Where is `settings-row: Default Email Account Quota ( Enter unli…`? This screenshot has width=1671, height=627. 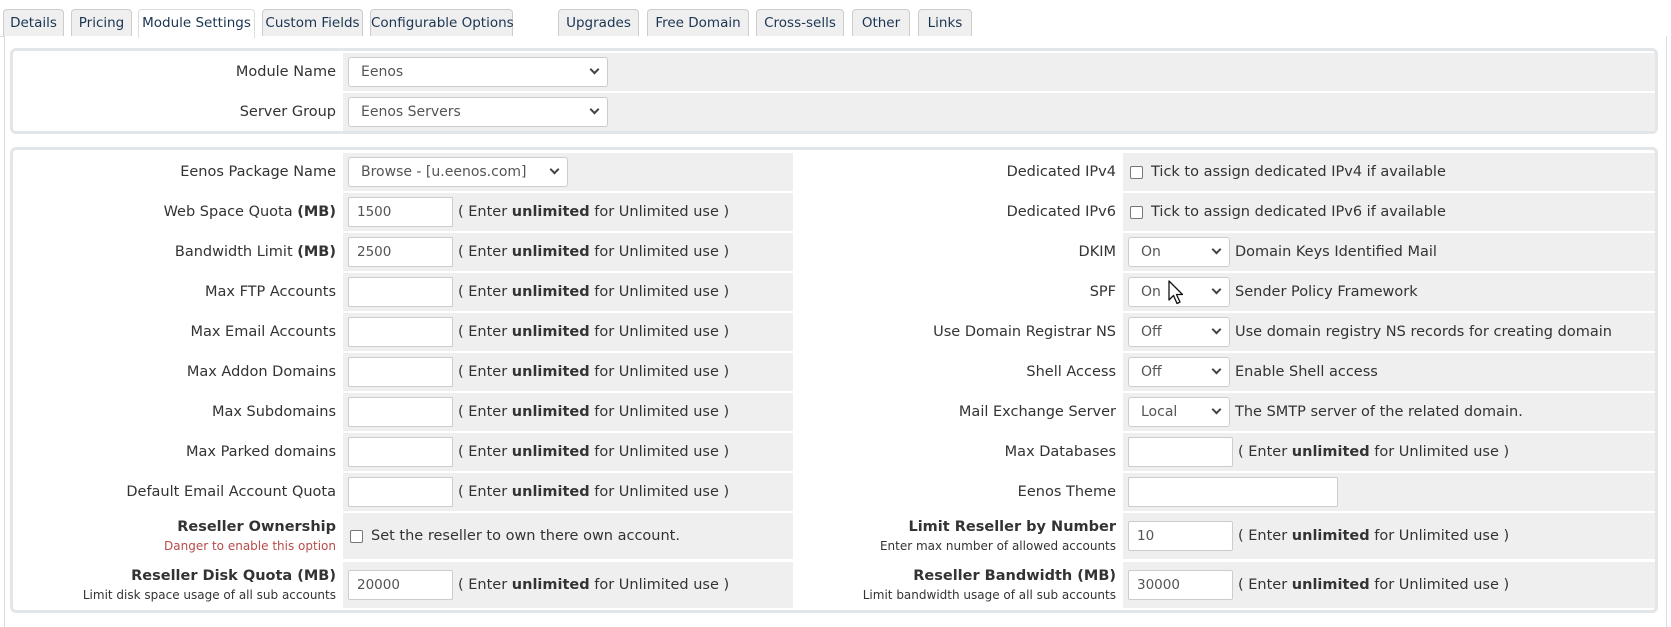
settings-row: Default Email Account Quota ( Enter unli… is located at coordinates (834, 492).